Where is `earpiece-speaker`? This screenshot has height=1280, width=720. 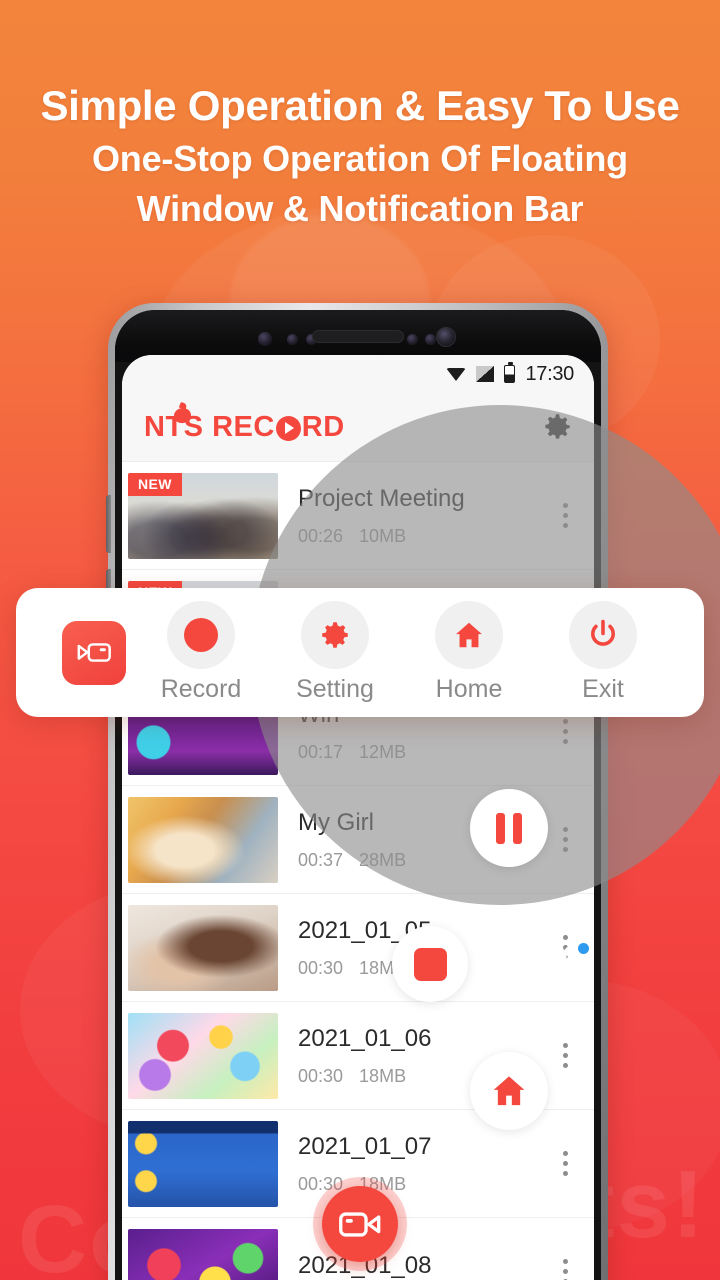 earpiece-speaker is located at coordinates (358, 336).